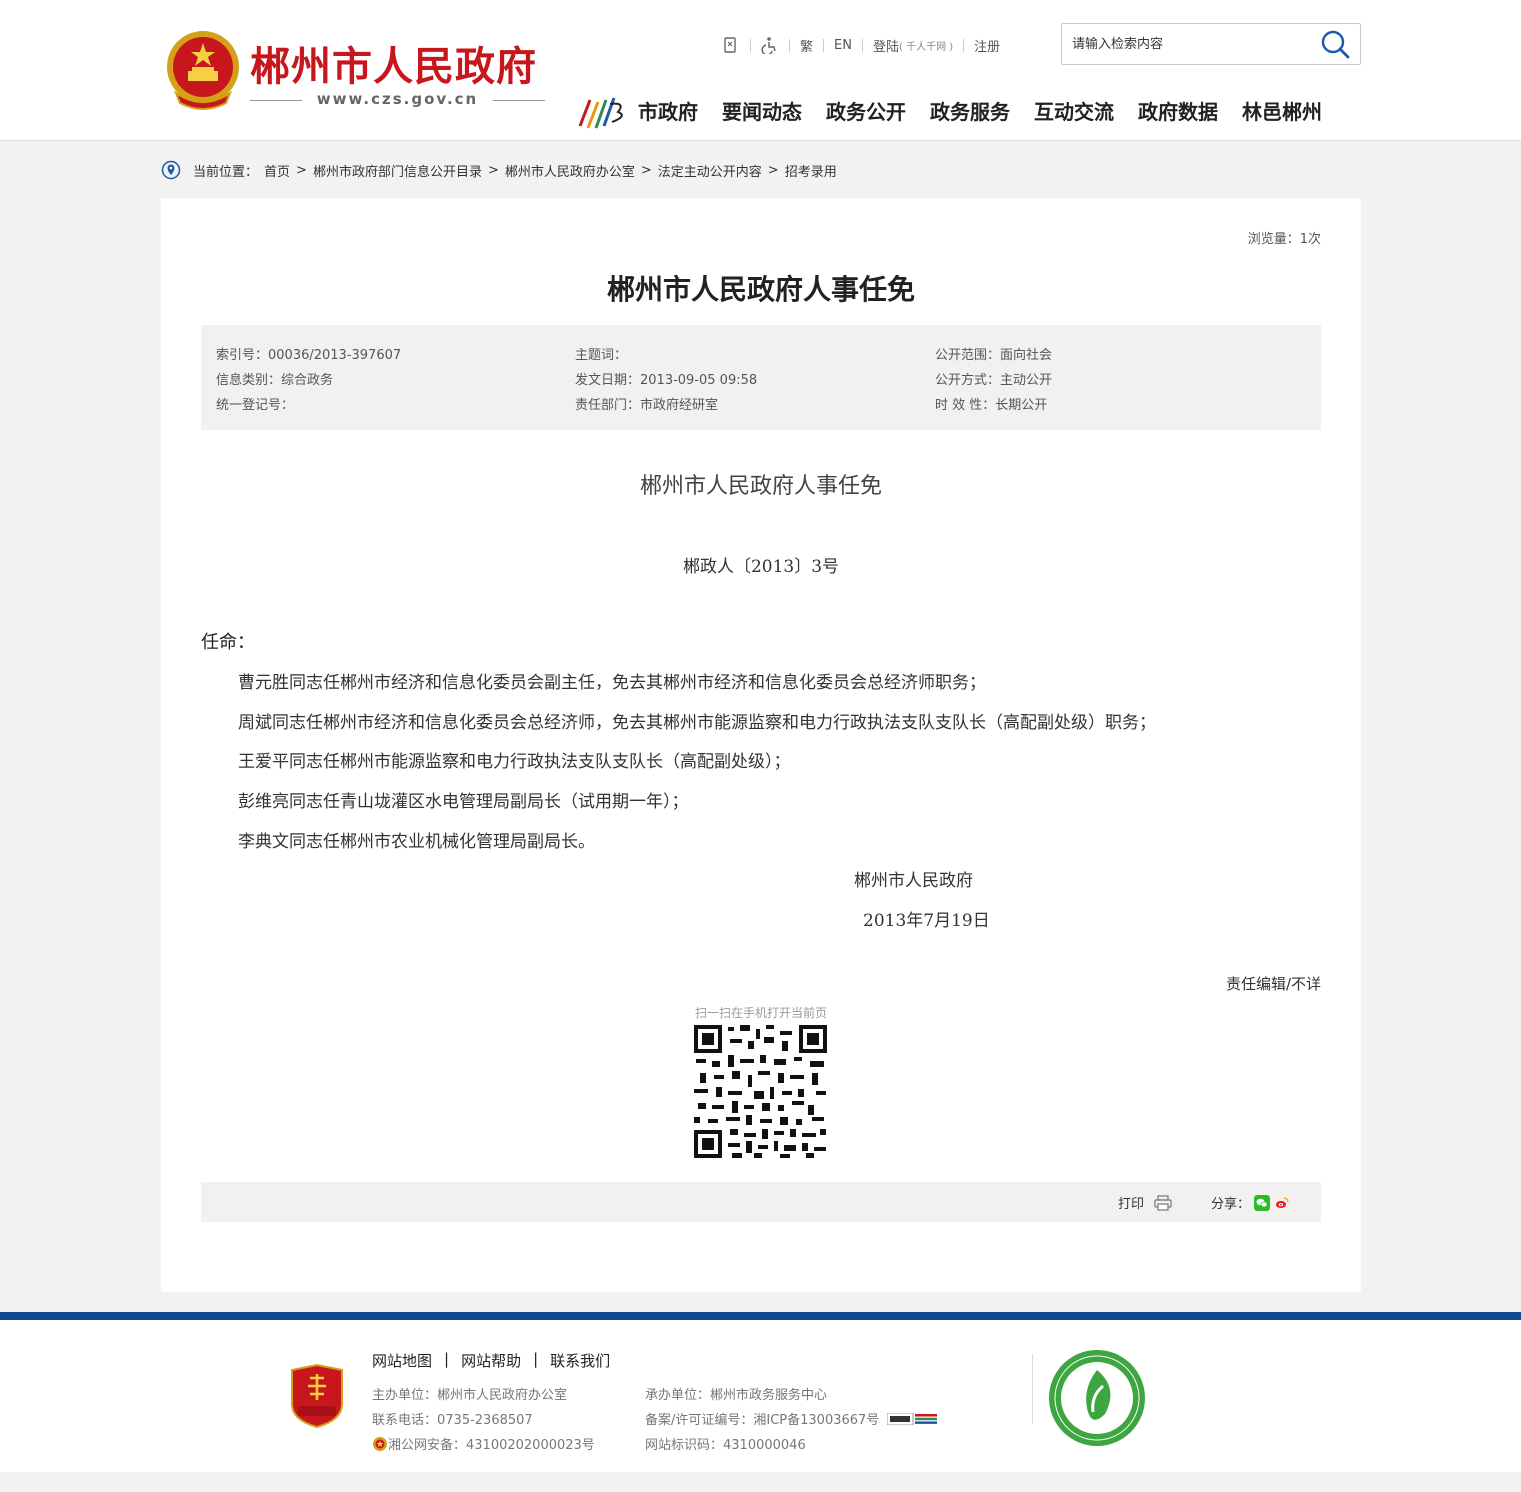 This screenshot has width=1521, height=1492. I want to click on appointment-item: 彭维亮同志任青山垅灌区水电管理局副局长（试用期一年）；, so click(463, 802).